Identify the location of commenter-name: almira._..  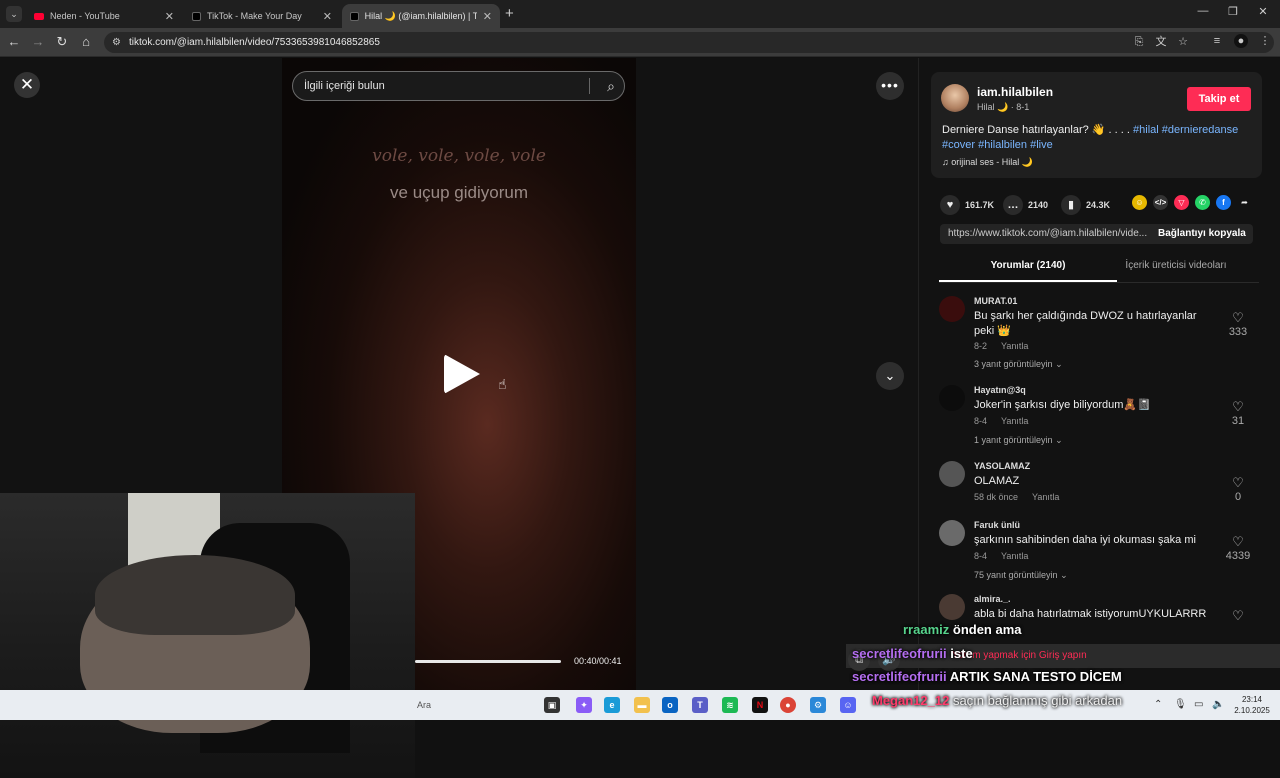
(992, 599).